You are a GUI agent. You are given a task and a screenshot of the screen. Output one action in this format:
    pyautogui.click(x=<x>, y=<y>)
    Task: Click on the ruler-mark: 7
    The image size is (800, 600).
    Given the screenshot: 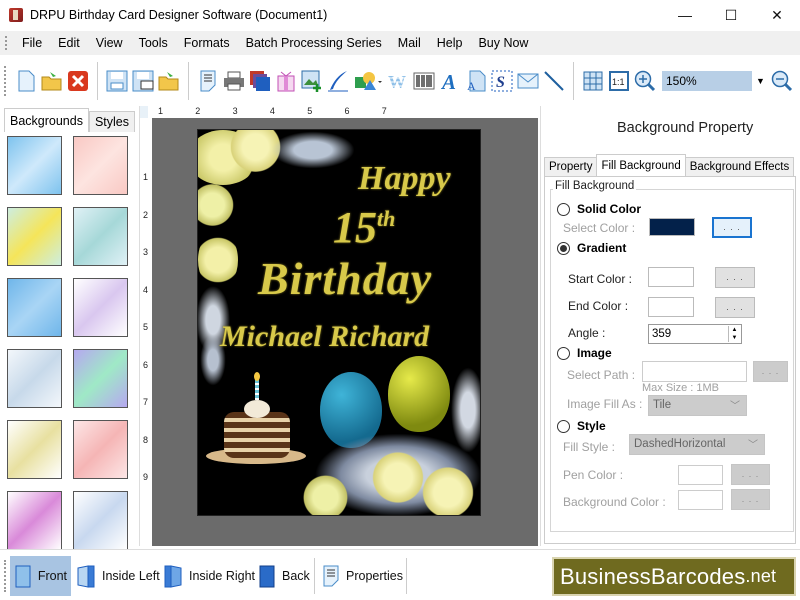 What is the action you would take?
    pyautogui.click(x=384, y=111)
    